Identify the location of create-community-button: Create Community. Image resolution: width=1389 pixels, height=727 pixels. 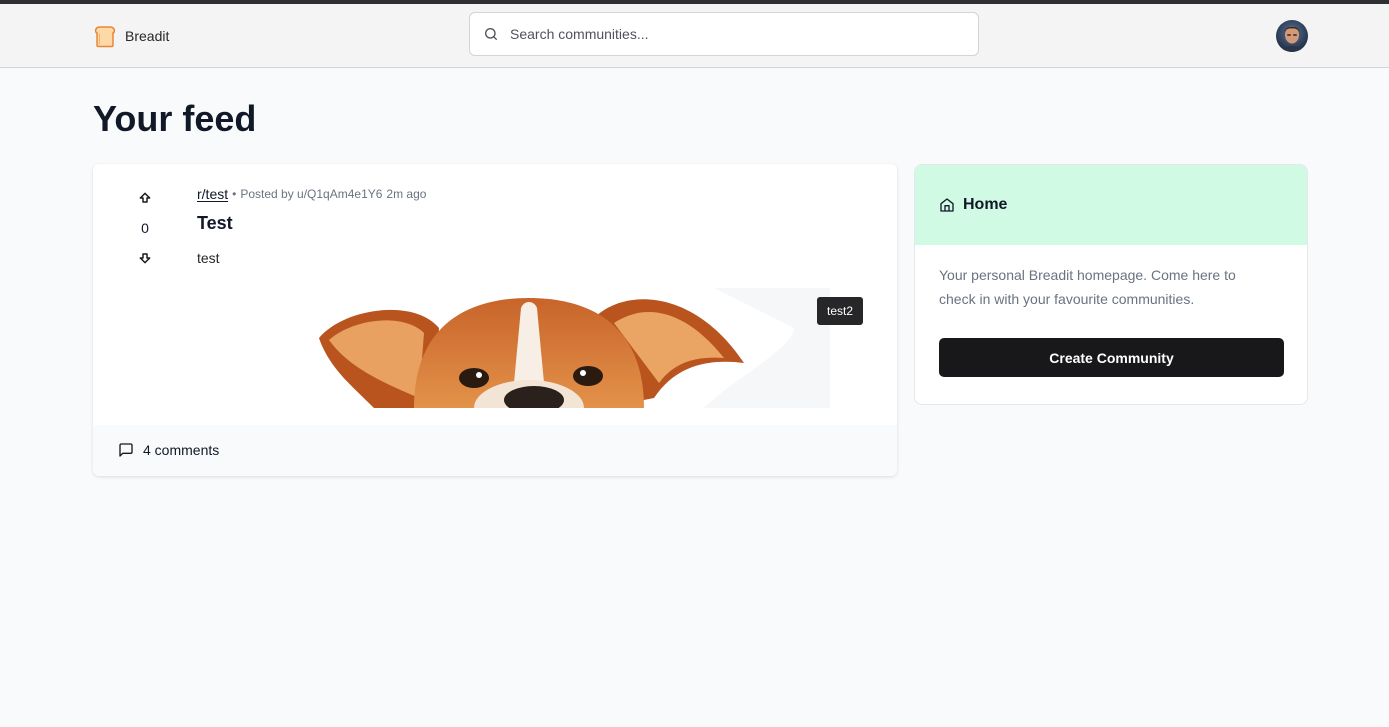
(1111, 357).